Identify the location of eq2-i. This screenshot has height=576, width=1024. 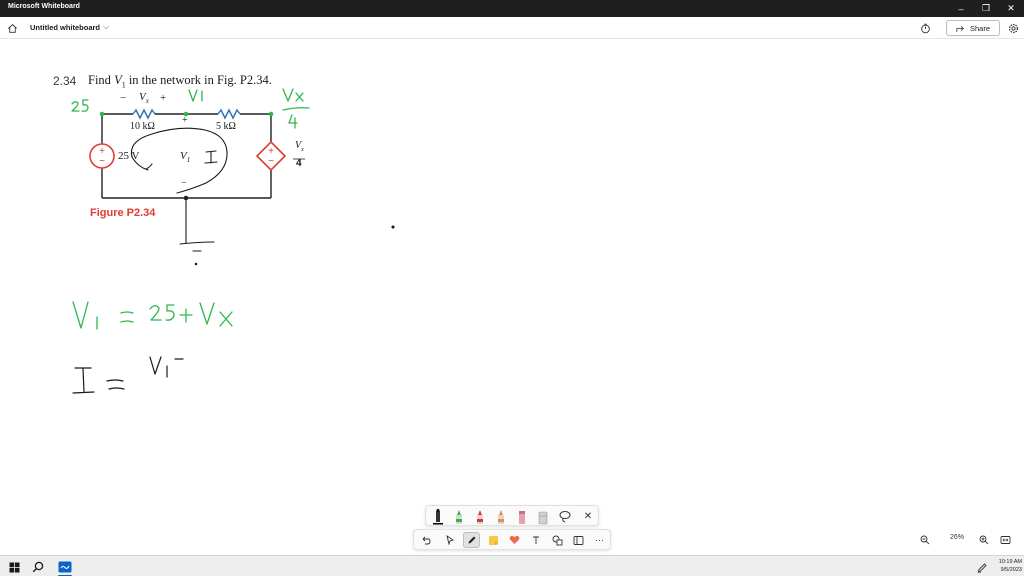
(83, 380).